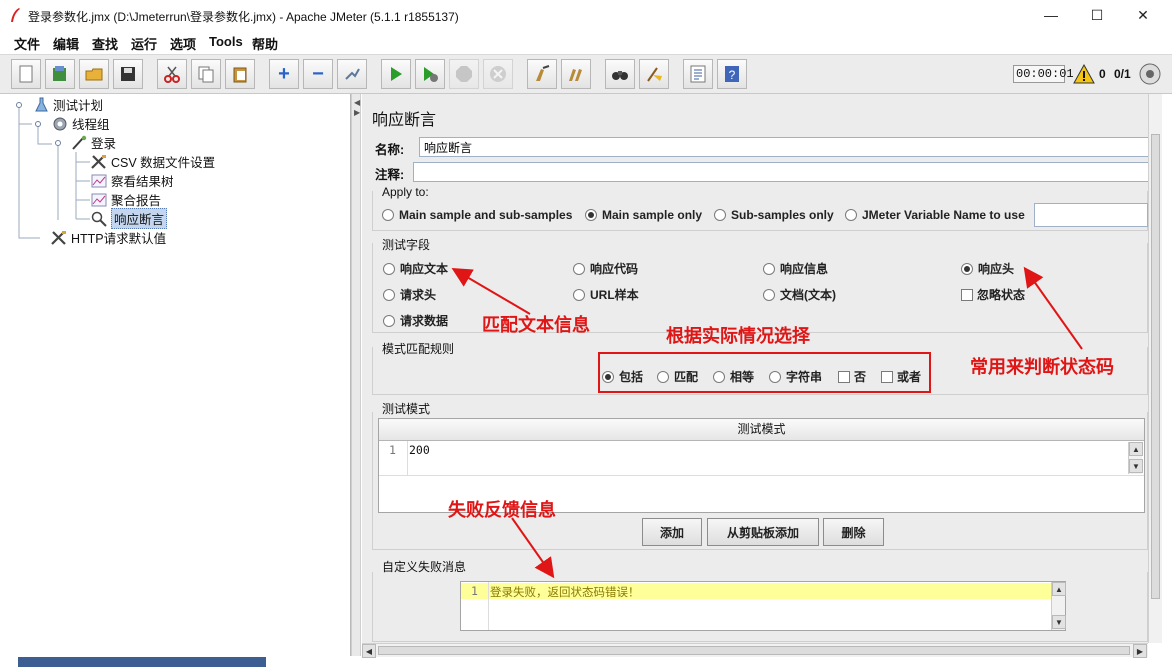 The image size is (1172, 667). I want to click on tree-item-login-sampler: 登录, so click(93, 142).